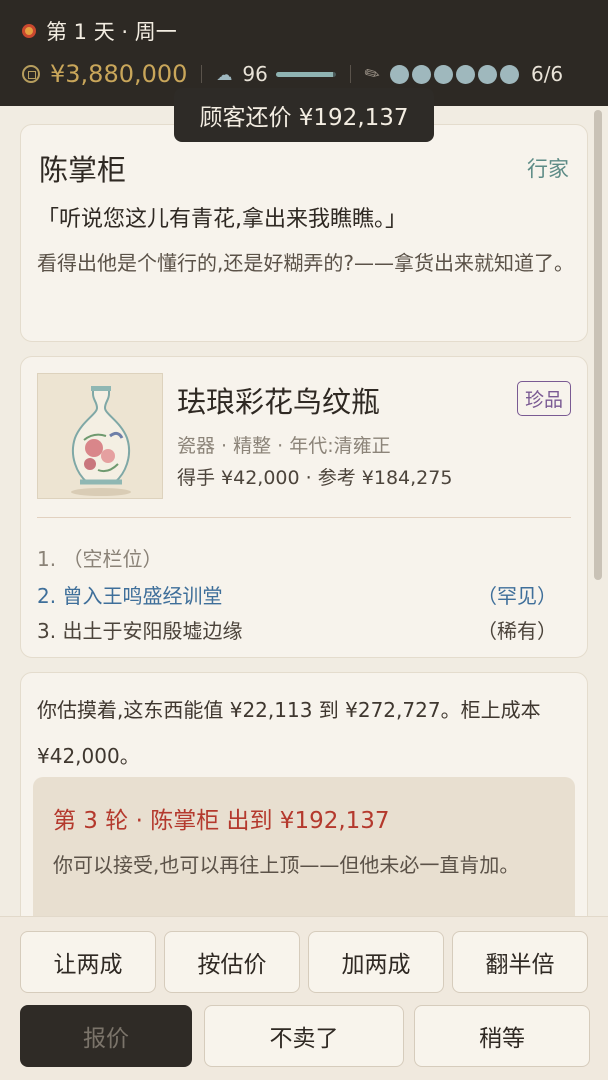 The height and width of the screenshot is (1080, 608). What do you see at coordinates (88, 962) in the screenshot?
I see `discount-20-button: 让两成` at bounding box center [88, 962].